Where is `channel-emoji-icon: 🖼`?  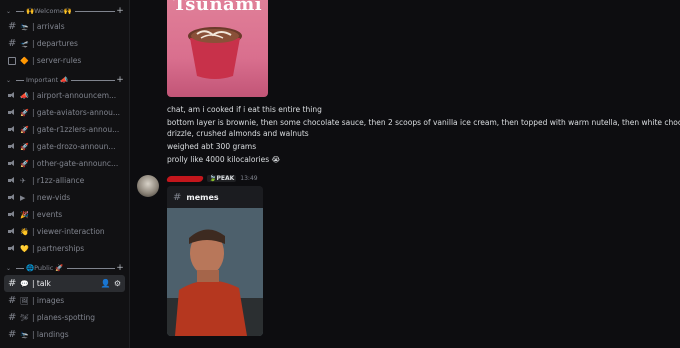
channel-emoji-icon: 🖼 is located at coordinates (24, 300).